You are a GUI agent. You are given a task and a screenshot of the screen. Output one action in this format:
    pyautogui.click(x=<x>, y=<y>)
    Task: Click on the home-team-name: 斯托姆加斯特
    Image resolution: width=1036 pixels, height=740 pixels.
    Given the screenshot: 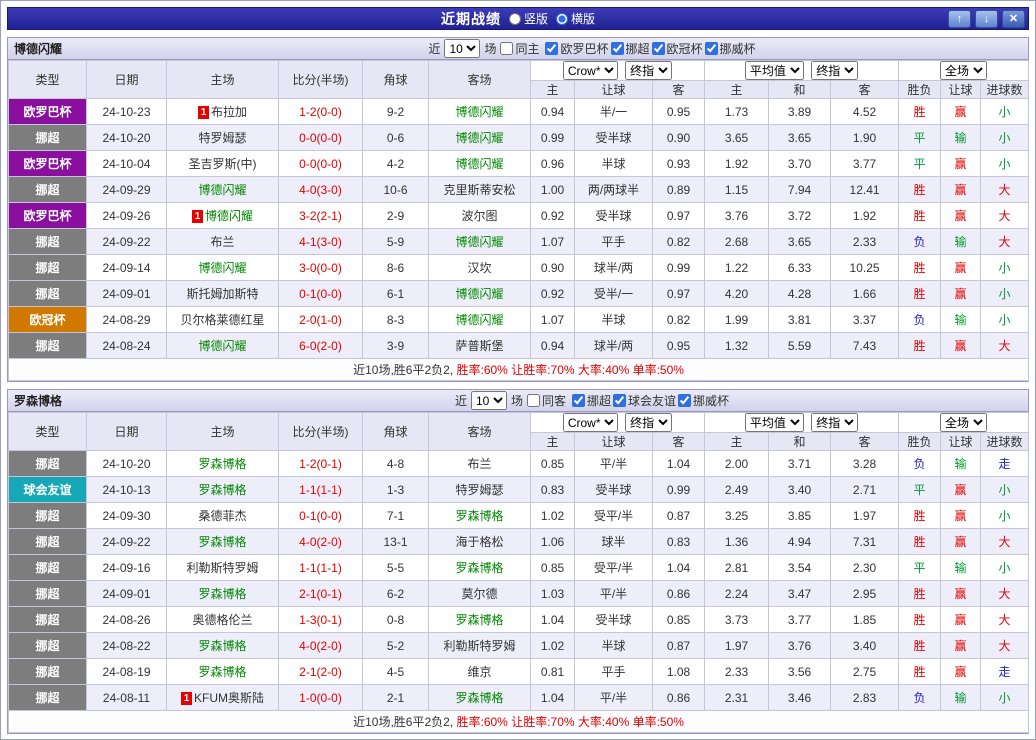 What is the action you would take?
    pyautogui.click(x=222, y=294)
    